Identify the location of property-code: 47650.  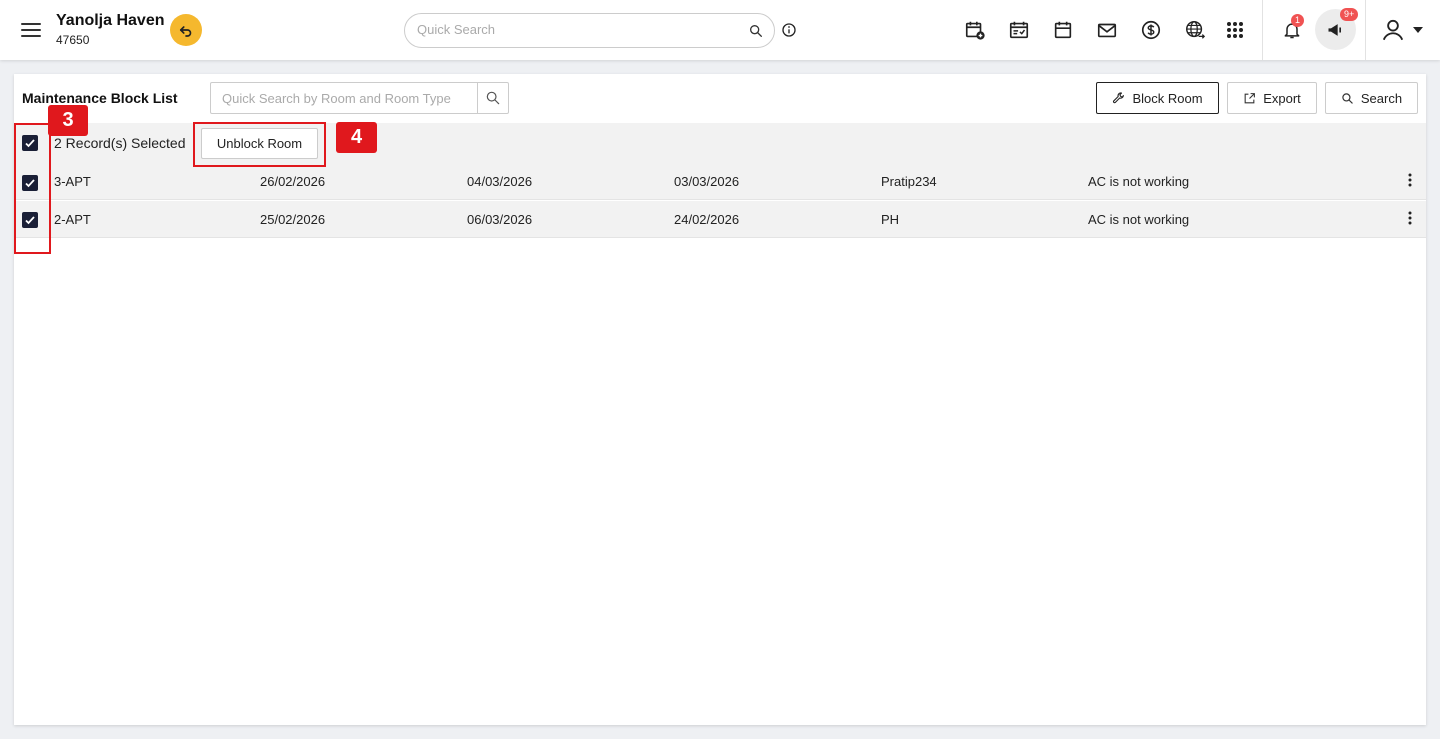
(73, 40).